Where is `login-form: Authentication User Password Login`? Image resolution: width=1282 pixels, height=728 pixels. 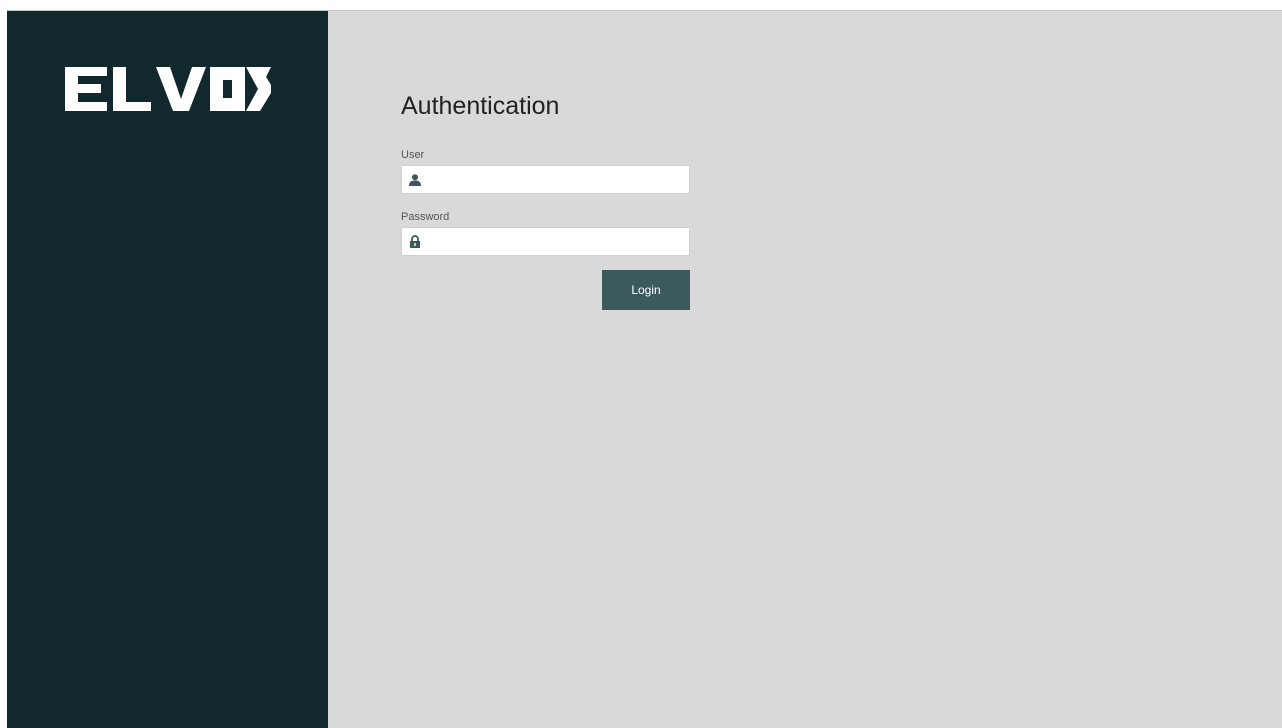
login-form: Authentication User Password Login is located at coordinates (545, 200).